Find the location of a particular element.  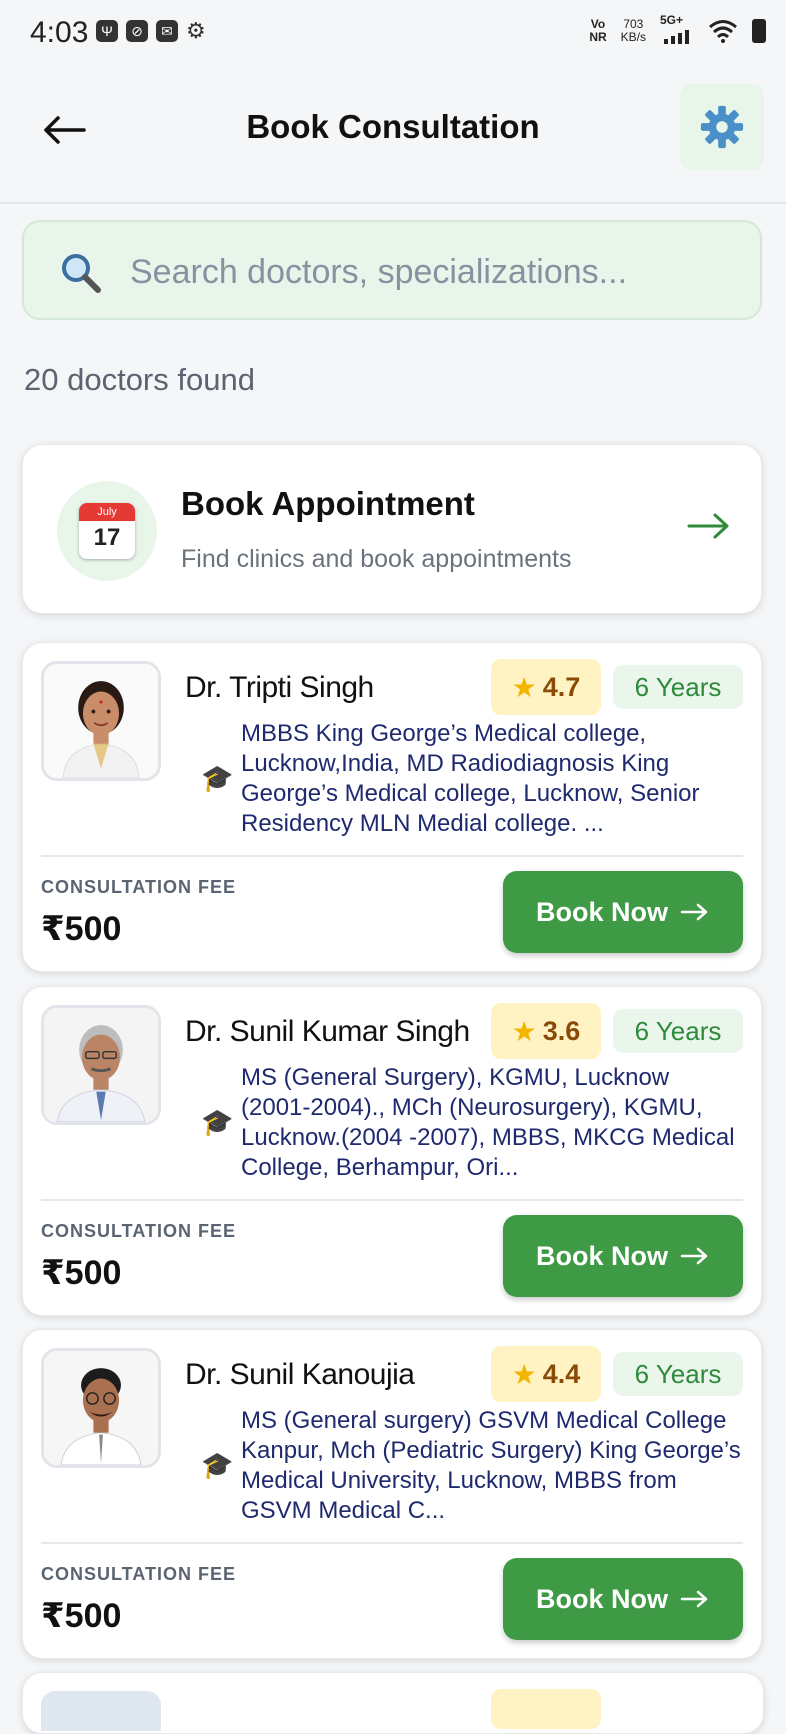

settings-button is located at coordinates (722, 127).